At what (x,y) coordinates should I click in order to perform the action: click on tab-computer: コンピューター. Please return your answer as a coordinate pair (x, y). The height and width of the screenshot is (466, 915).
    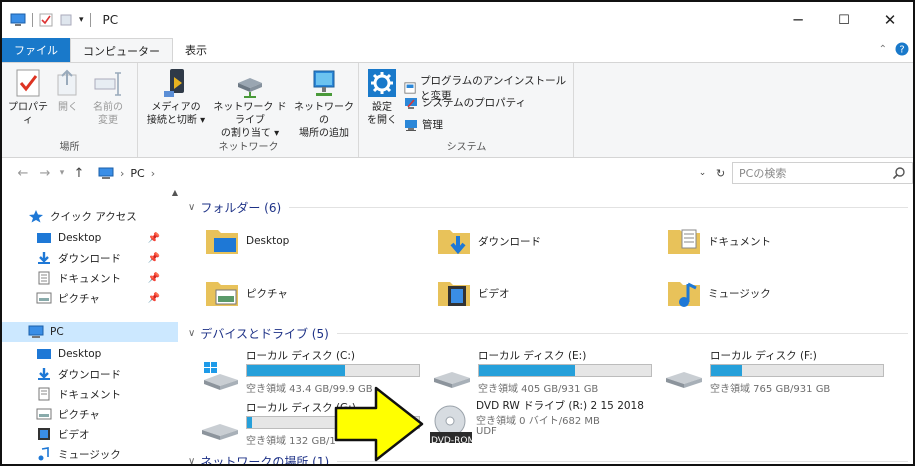
    Looking at the image, I should click on (121, 50).